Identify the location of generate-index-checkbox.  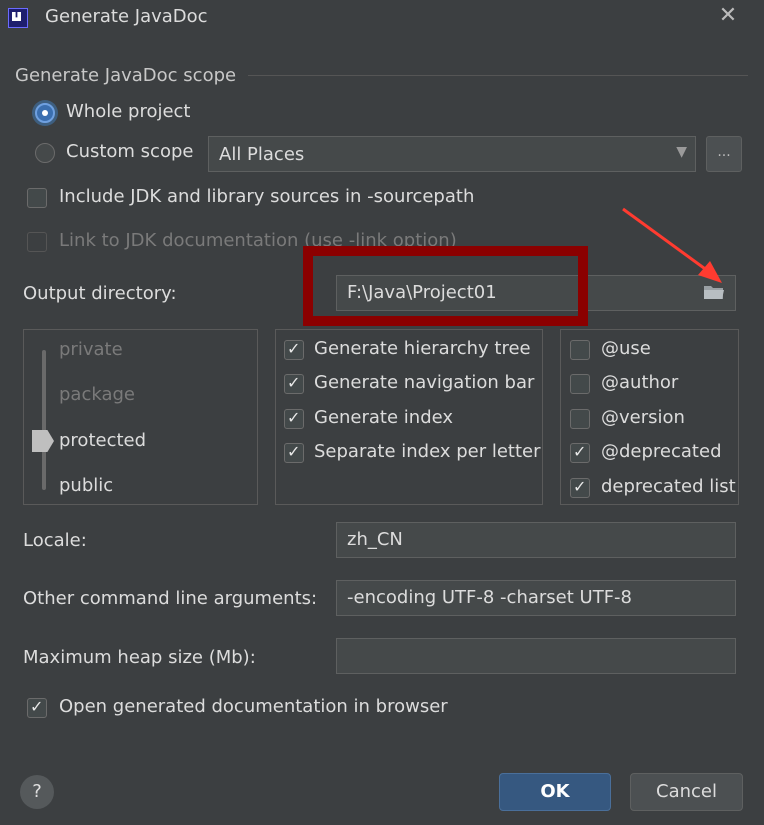
(294, 418).